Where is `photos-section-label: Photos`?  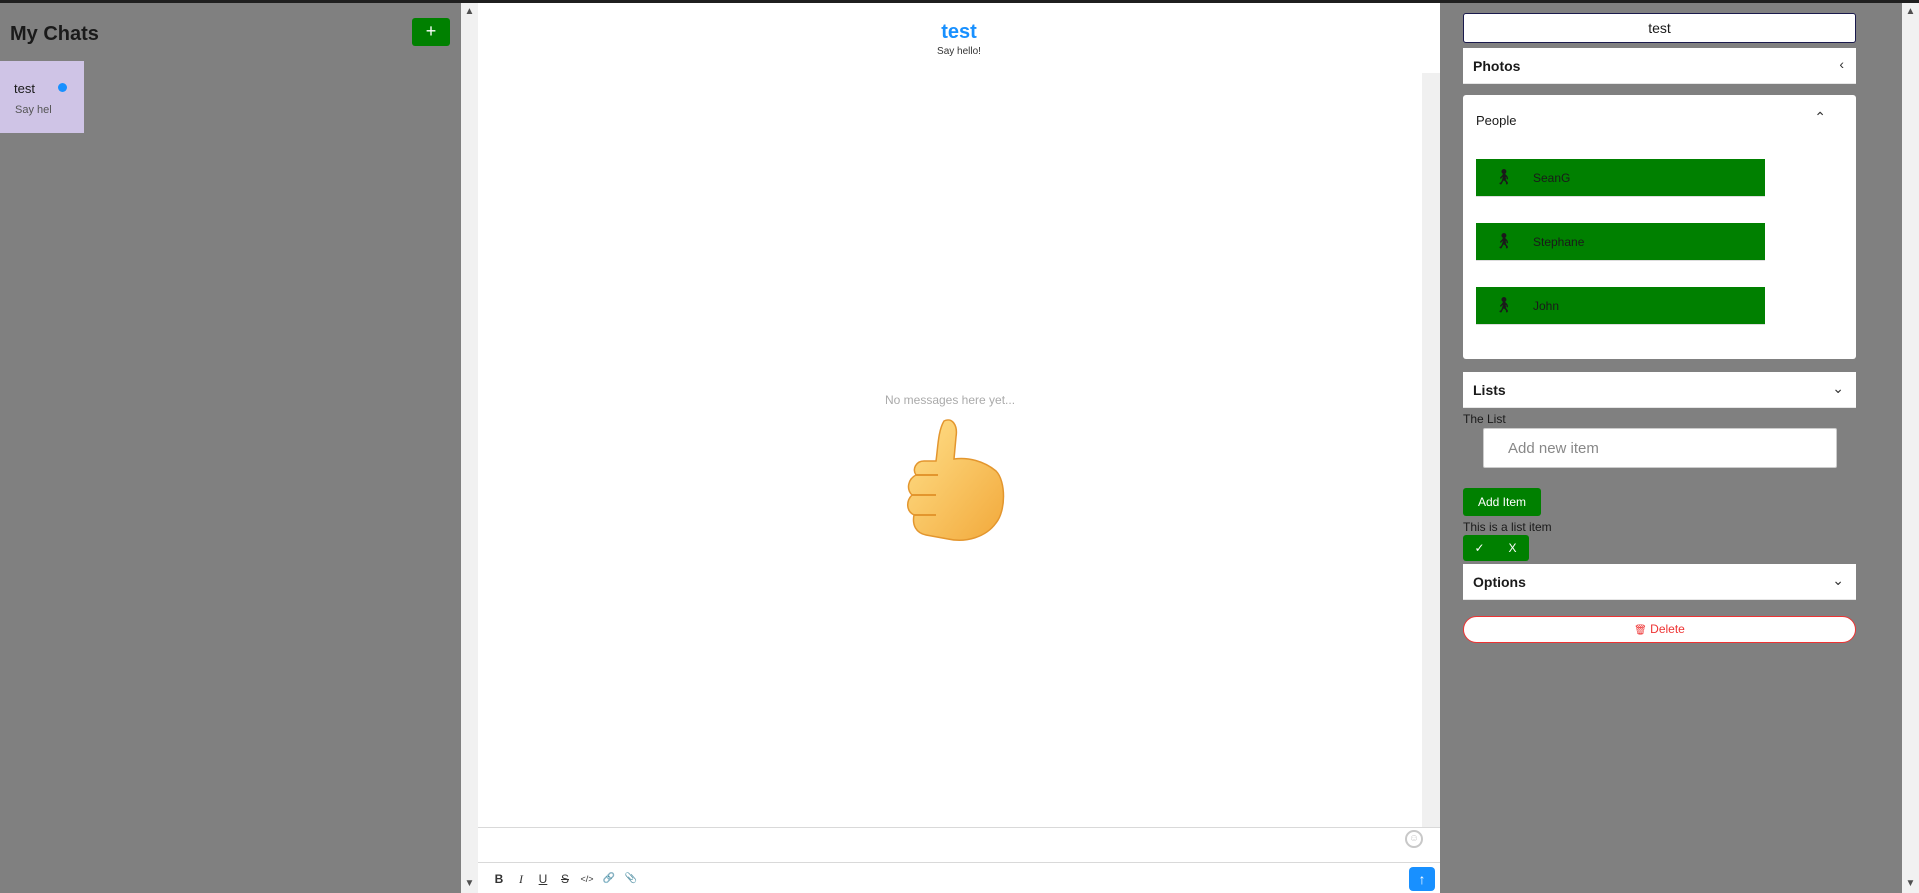 photos-section-label: Photos is located at coordinates (1497, 66).